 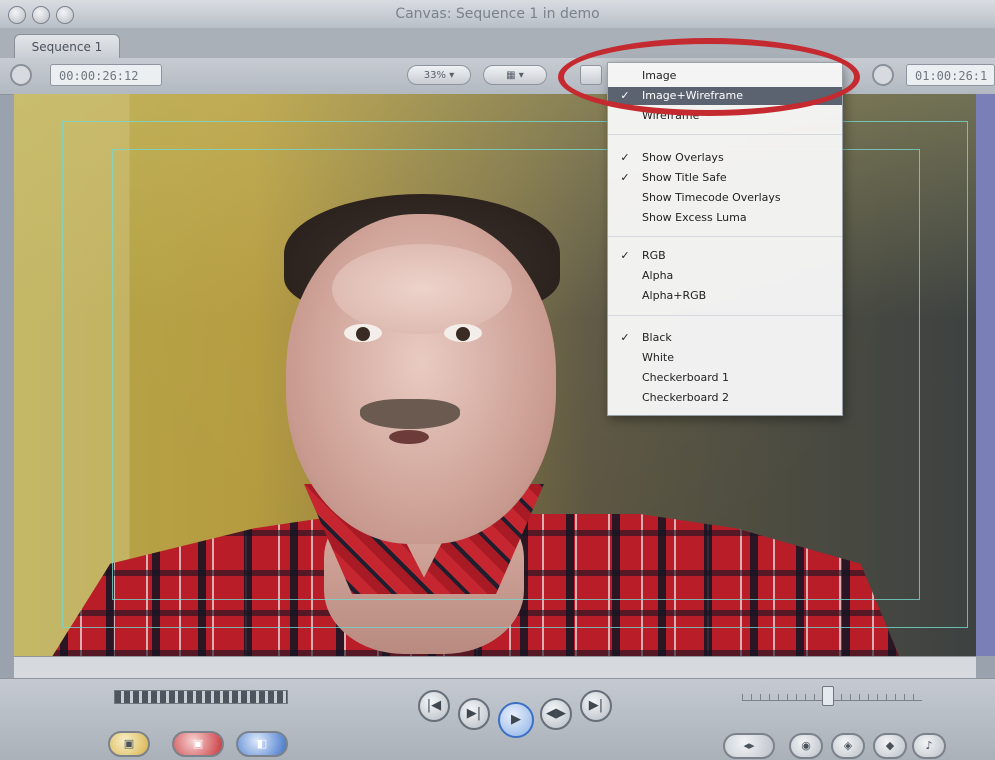 What do you see at coordinates (725, 358) in the screenshot?
I see `menu-item-white: White` at bounding box center [725, 358].